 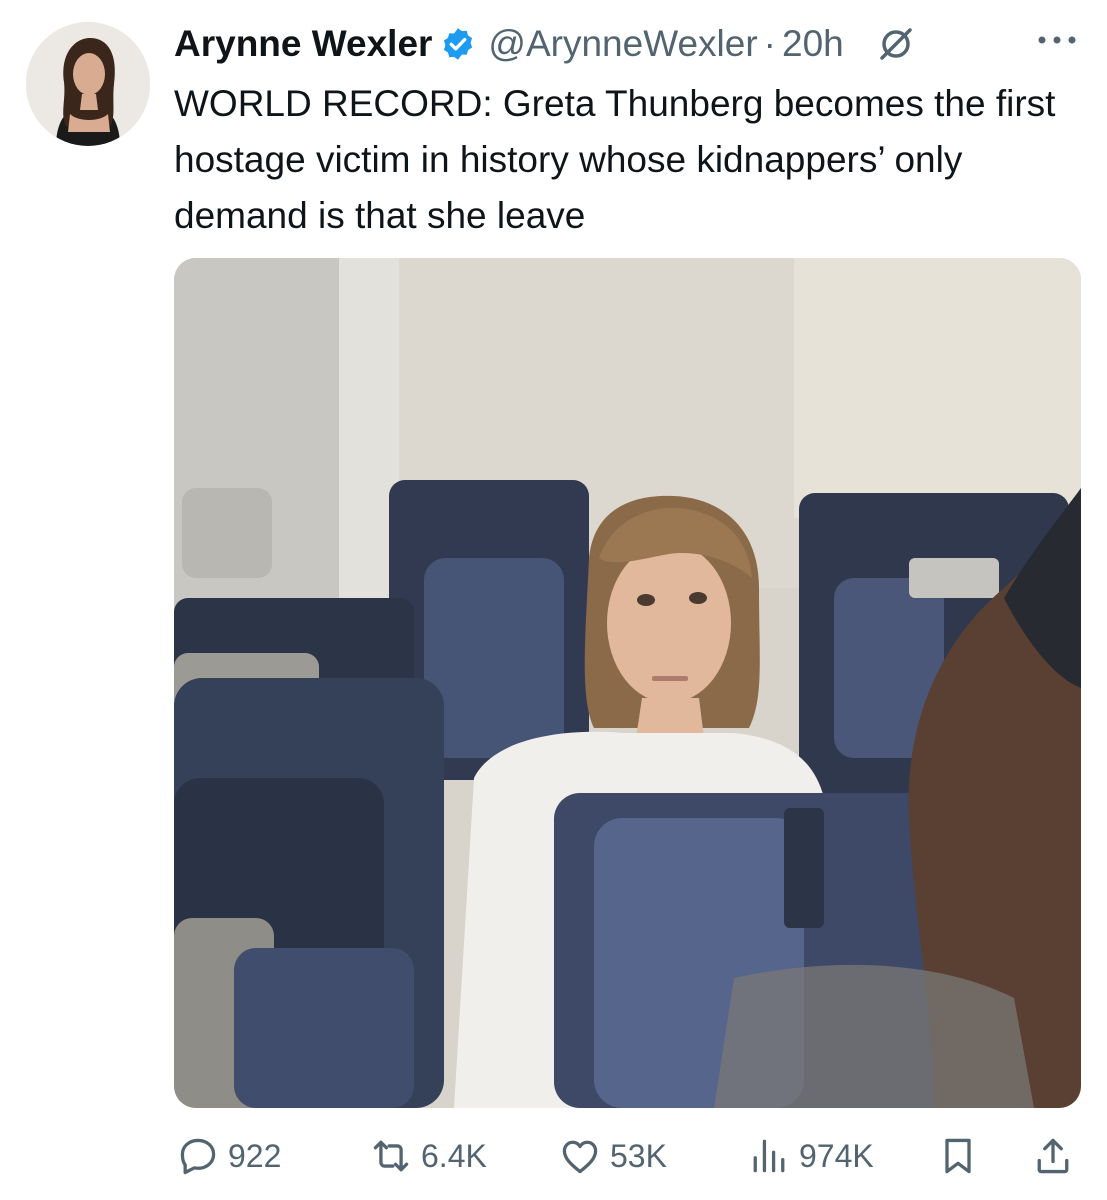 What do you see at coordinates (580, 1157) in the screenshot?
I see `like-icon` at bounding box center [580, 1157].